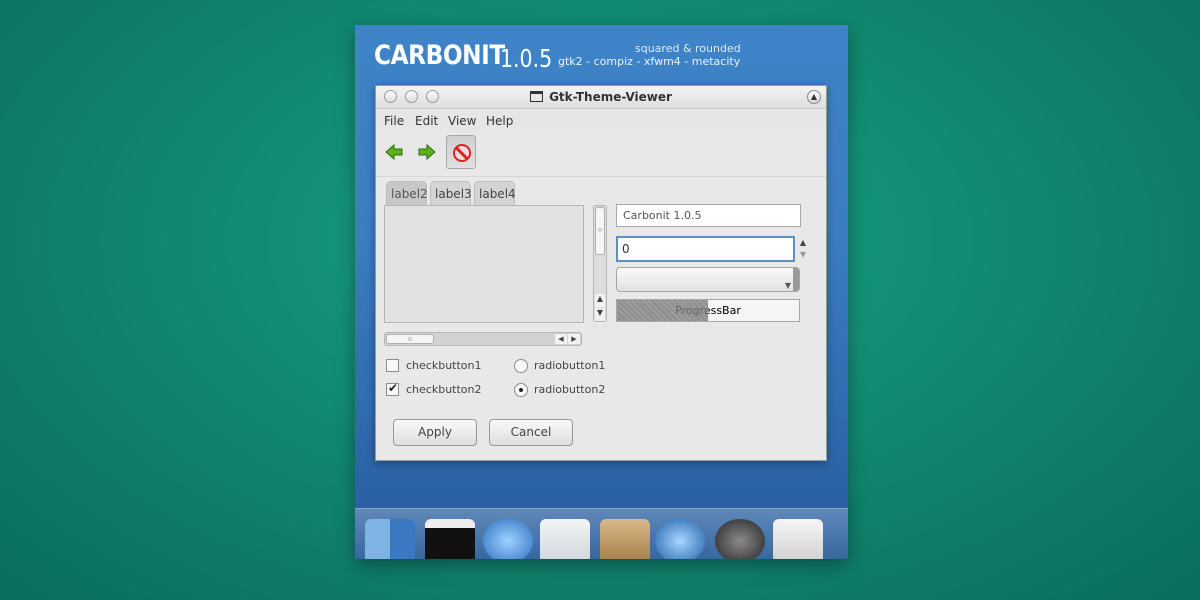  What do you see at coordinates (601, 154) in the screenshot?
I see `toolbar` at bounding box center [601, 154].